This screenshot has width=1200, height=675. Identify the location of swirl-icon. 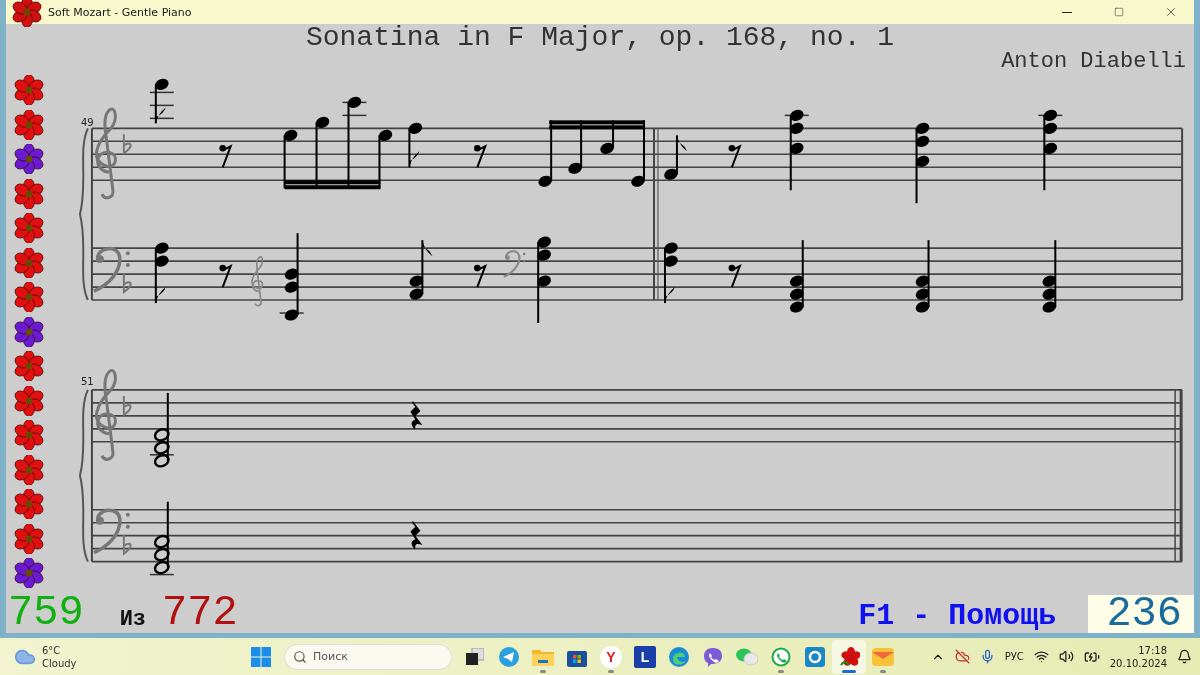
(679, 656).